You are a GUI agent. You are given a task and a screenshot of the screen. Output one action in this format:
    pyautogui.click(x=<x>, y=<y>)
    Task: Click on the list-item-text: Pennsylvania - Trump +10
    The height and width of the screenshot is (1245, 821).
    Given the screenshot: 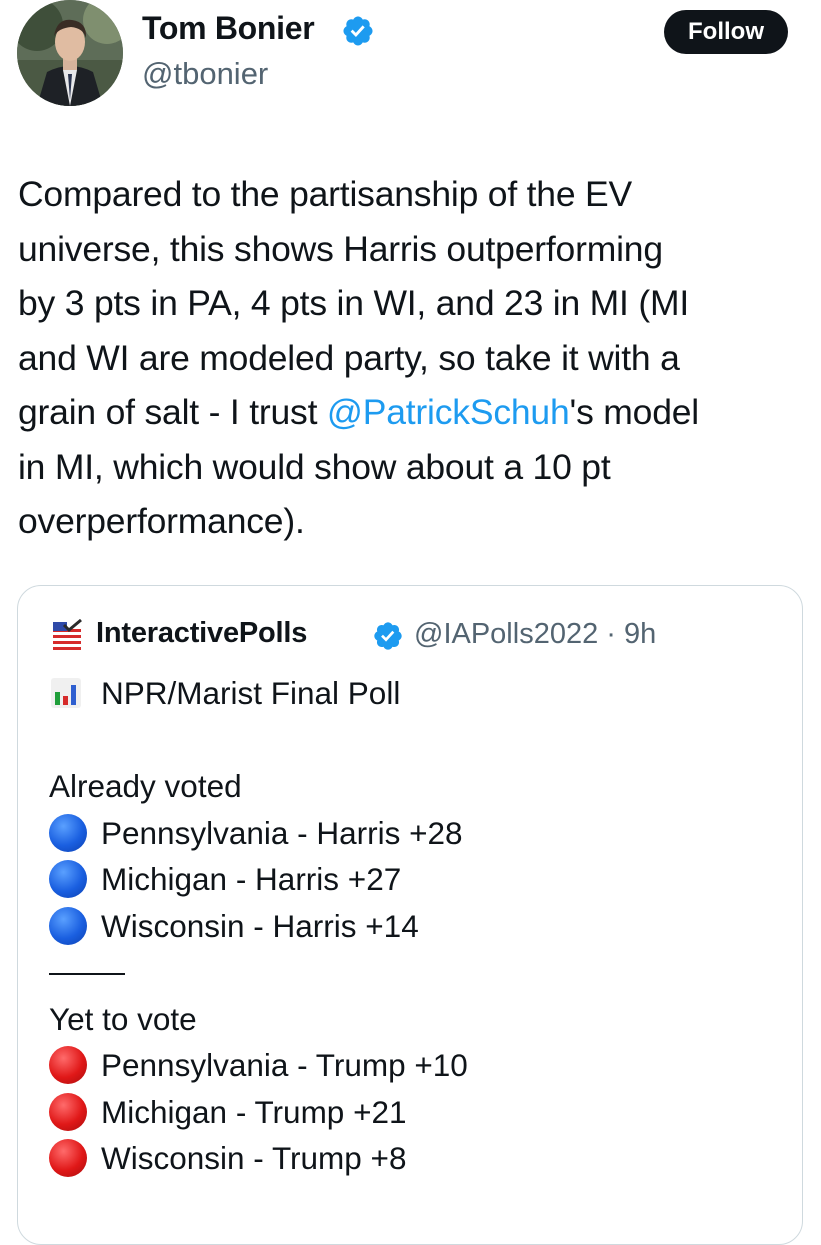 What is the action you would take?
    pyautogui.click(x=284, y=1065)
    